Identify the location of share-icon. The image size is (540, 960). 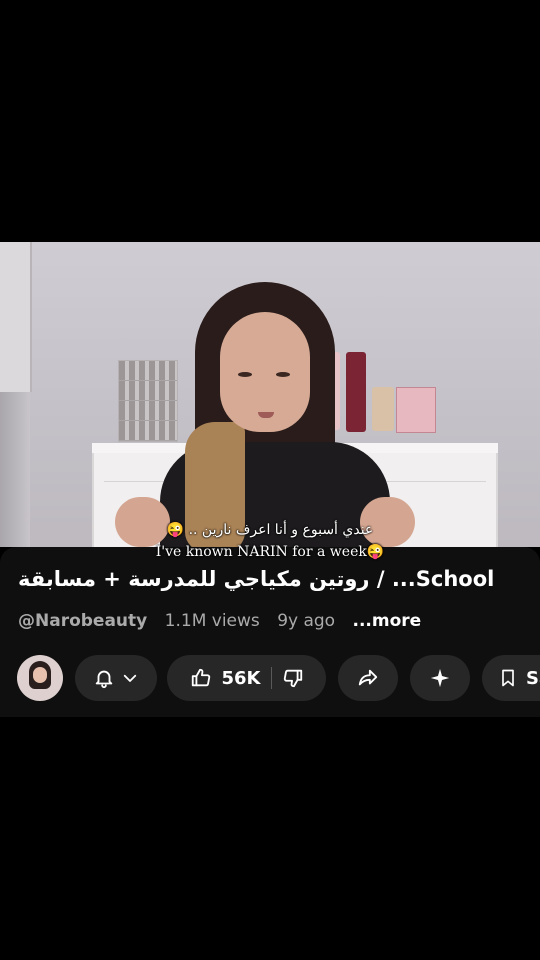
(368, 678).